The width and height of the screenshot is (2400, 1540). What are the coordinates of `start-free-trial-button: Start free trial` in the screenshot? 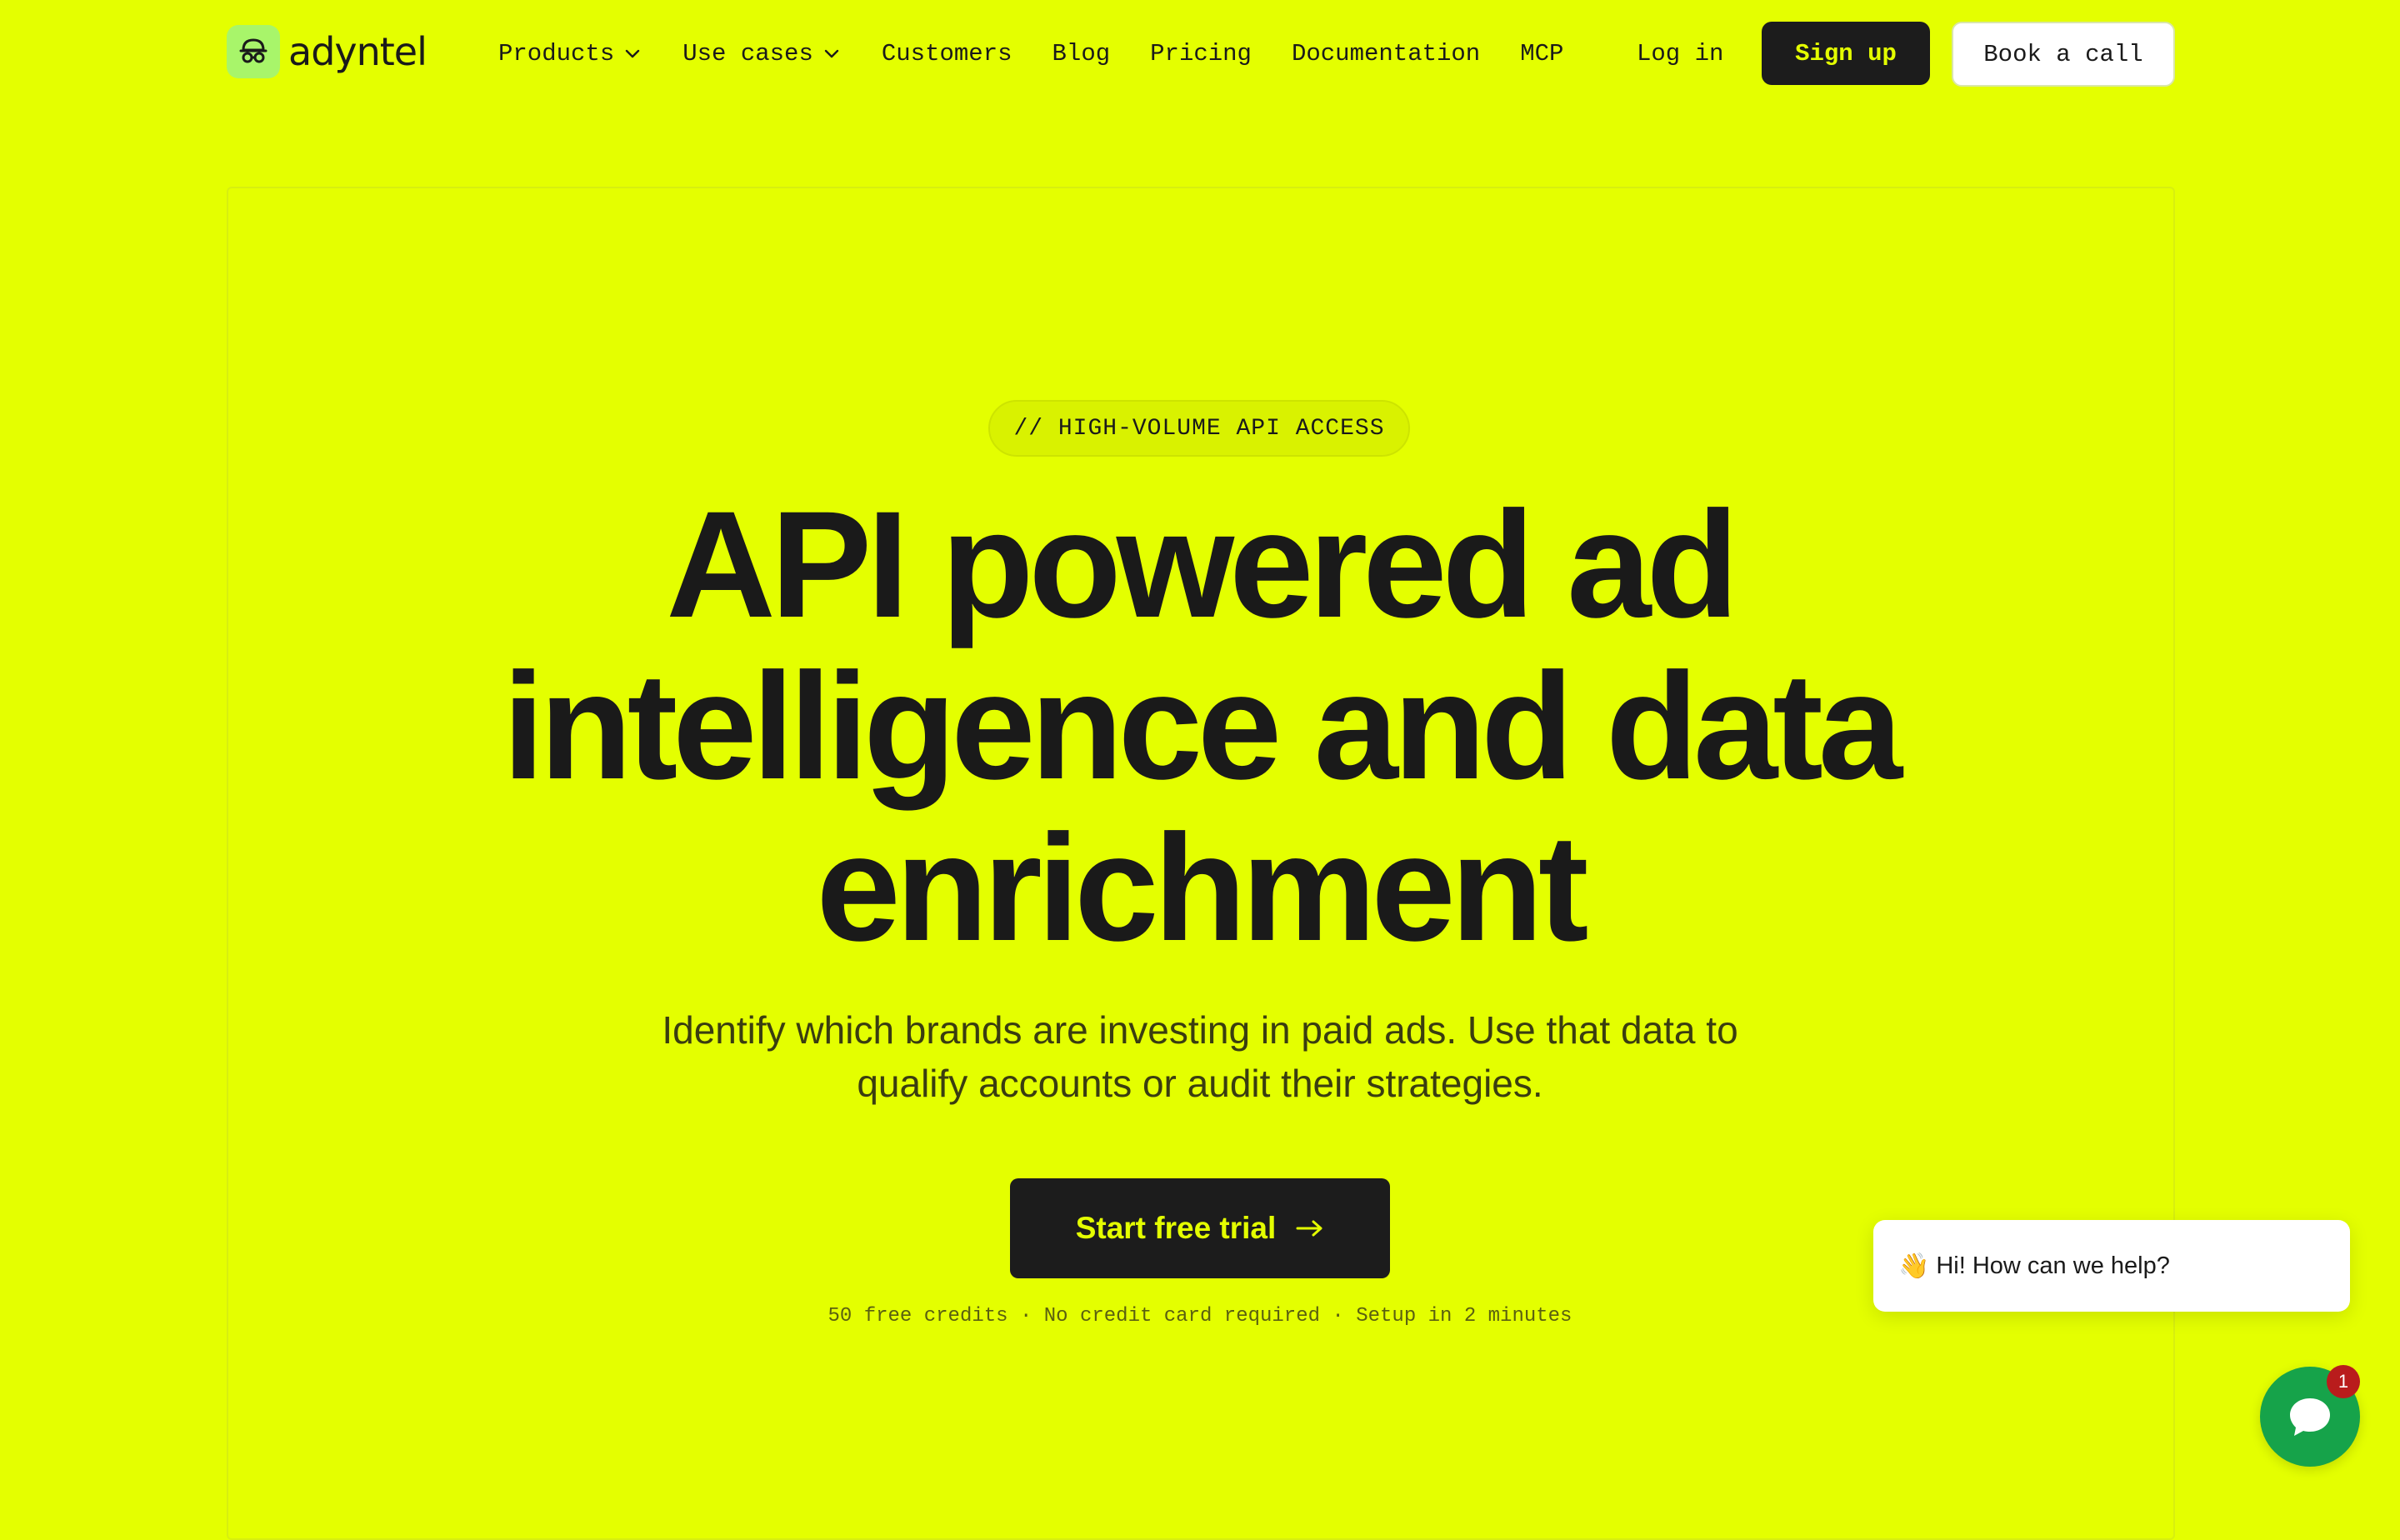 It's located at (1200, 1228).